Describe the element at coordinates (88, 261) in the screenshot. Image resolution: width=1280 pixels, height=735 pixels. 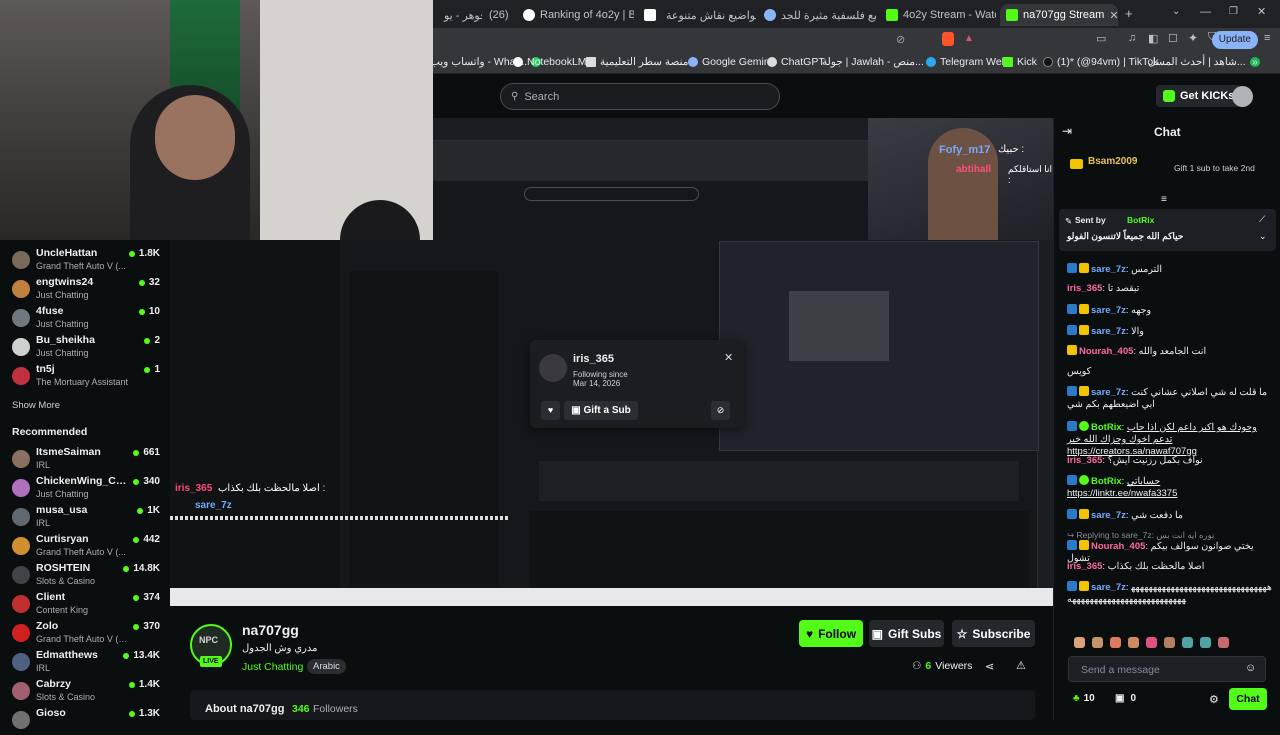
I see `sidebar-channel: UncleHattan Grand Theft Auto V (... 1.8K` at that location.